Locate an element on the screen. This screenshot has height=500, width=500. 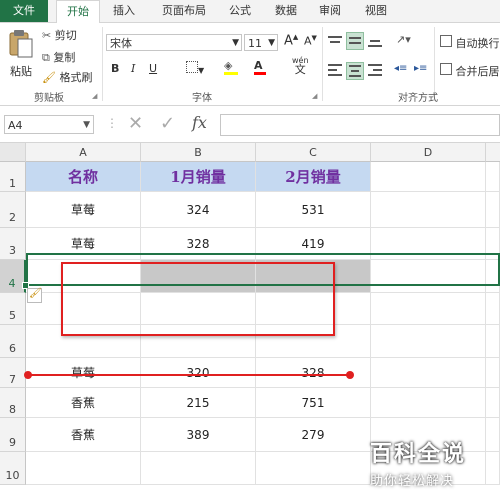
table-cell: 324 is located at coordinates (198, 210).